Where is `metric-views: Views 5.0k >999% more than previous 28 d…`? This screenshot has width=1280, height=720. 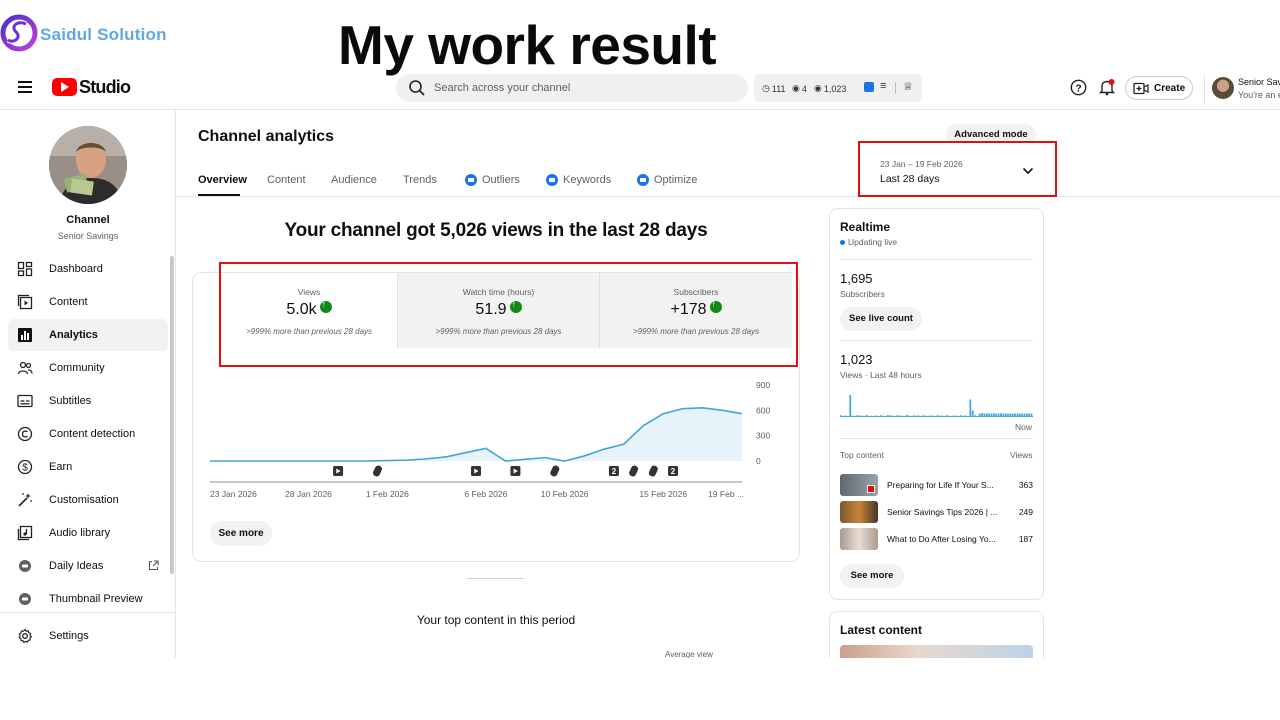
metric-views: Views 5.0k >999% more than previous 28 d… is located at coordinates (309, 310).